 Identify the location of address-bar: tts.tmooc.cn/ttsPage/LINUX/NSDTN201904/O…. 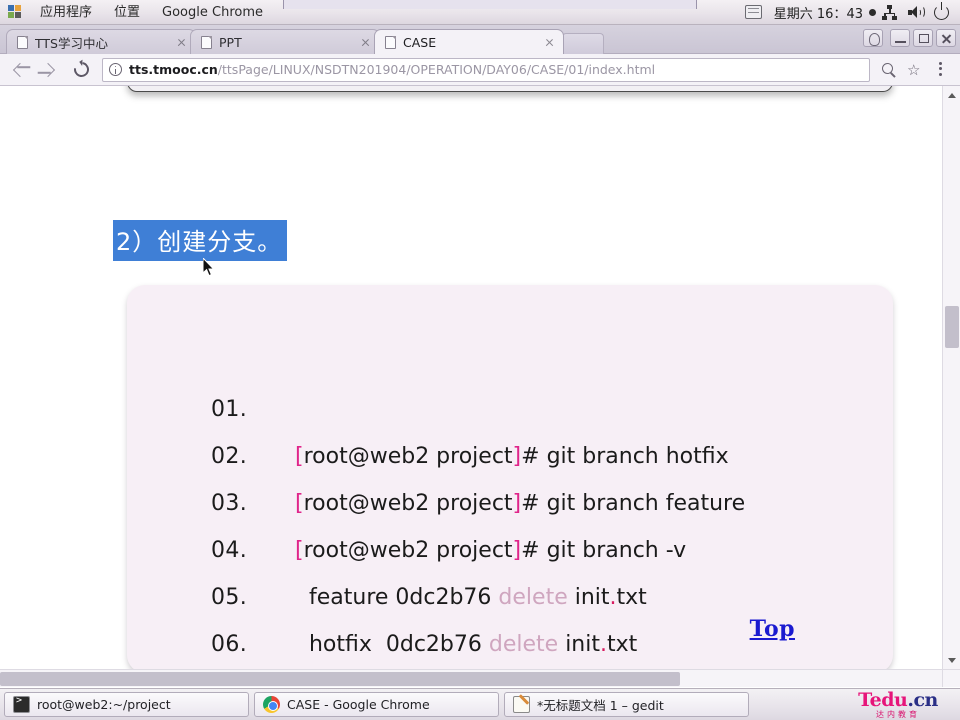
(486, 69).